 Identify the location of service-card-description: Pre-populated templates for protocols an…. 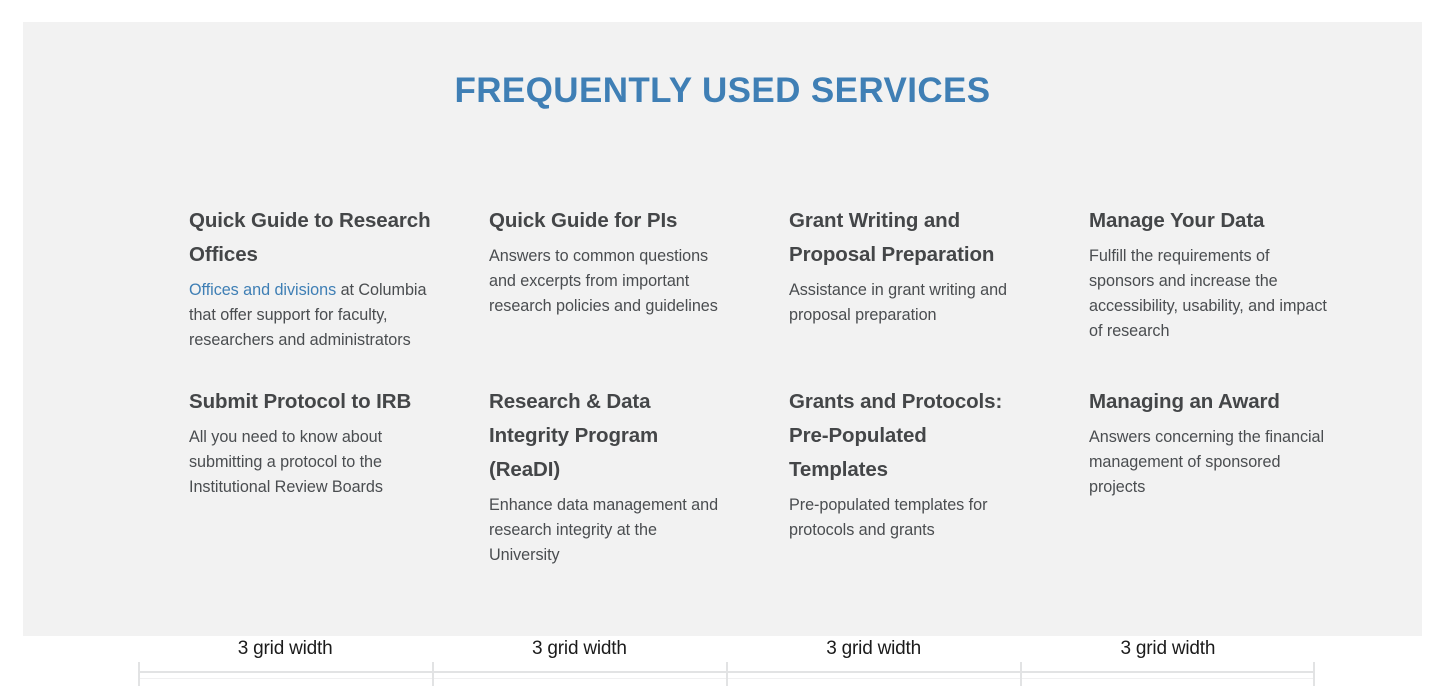
(888, 517).